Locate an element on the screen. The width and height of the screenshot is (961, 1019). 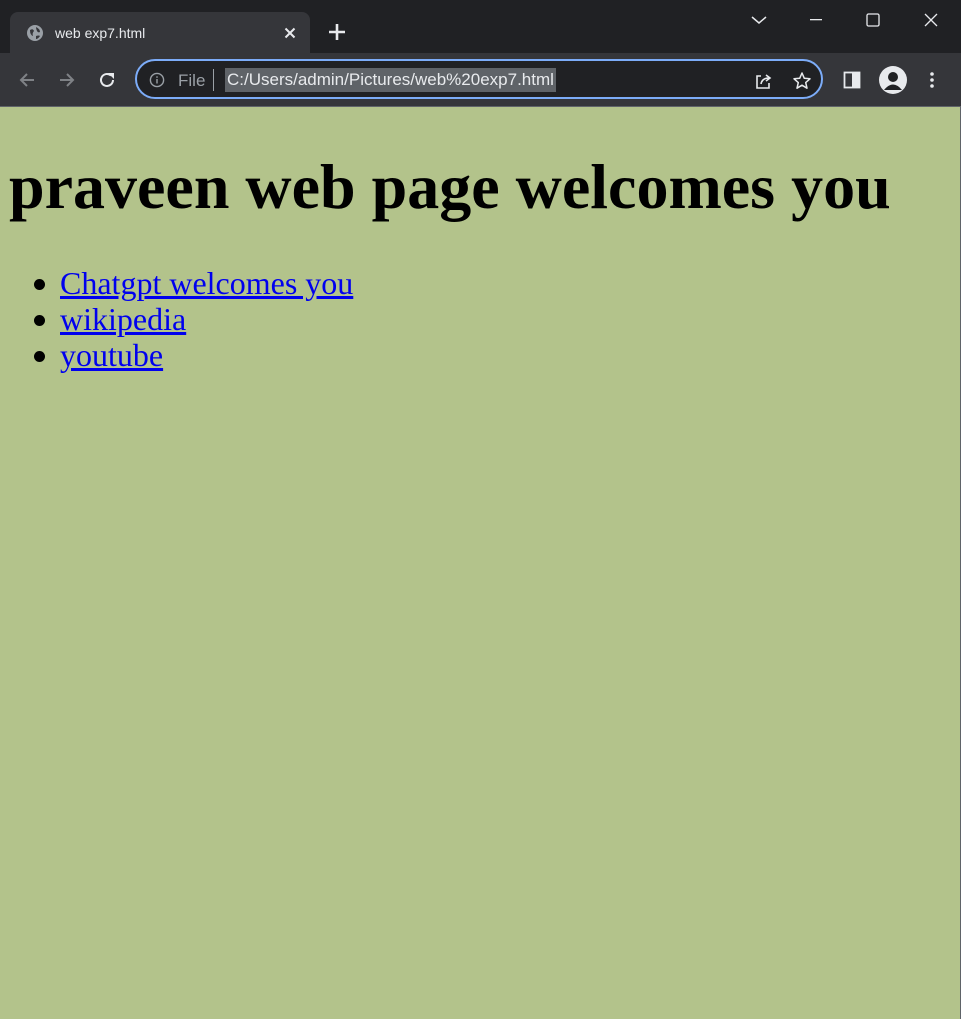
profile-silhouette is located at coordinates (893, 81).